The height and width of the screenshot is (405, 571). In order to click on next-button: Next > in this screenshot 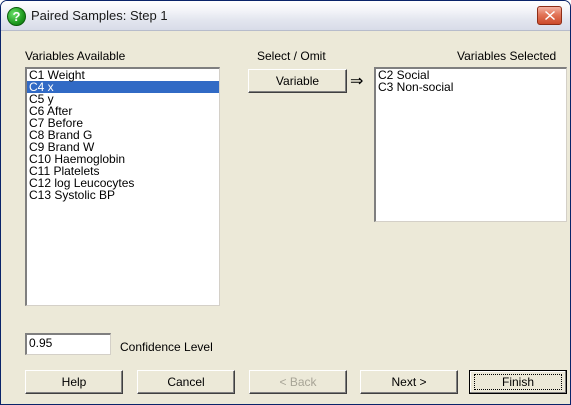, I will do `click(409, 382)`.